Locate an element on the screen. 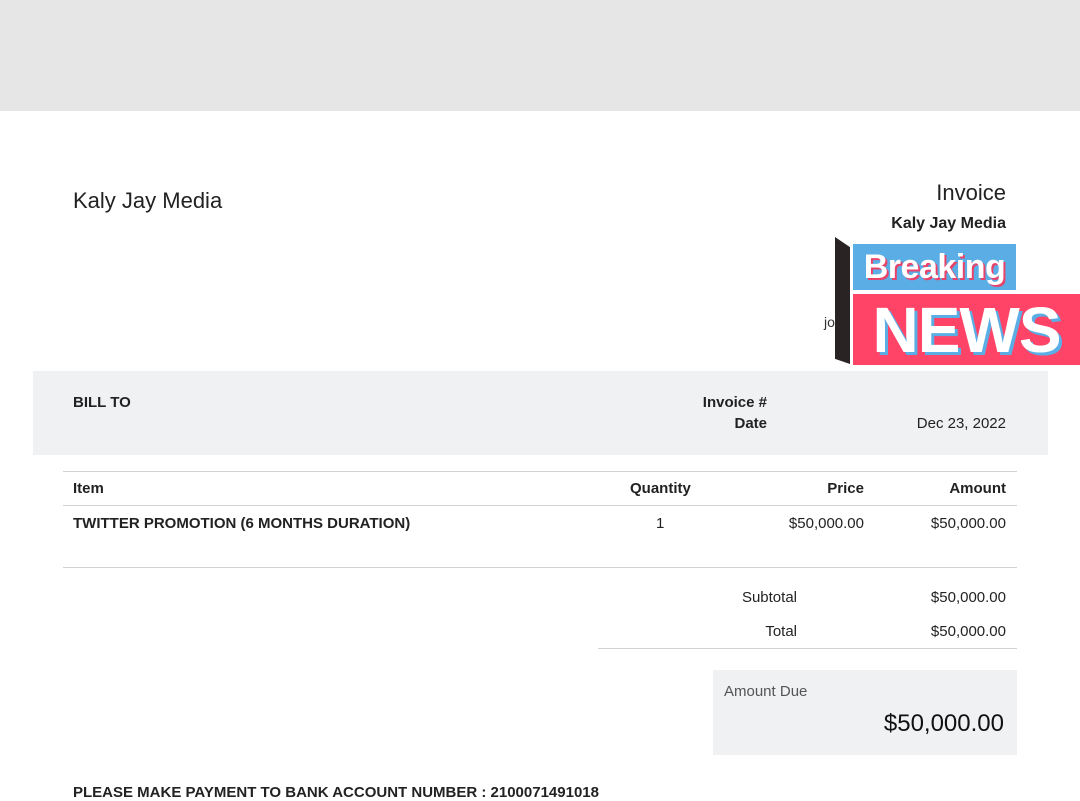 This screenshot has height=801, width=1080. bill-to-label: BILL TO is located at coordinates (102, 402).